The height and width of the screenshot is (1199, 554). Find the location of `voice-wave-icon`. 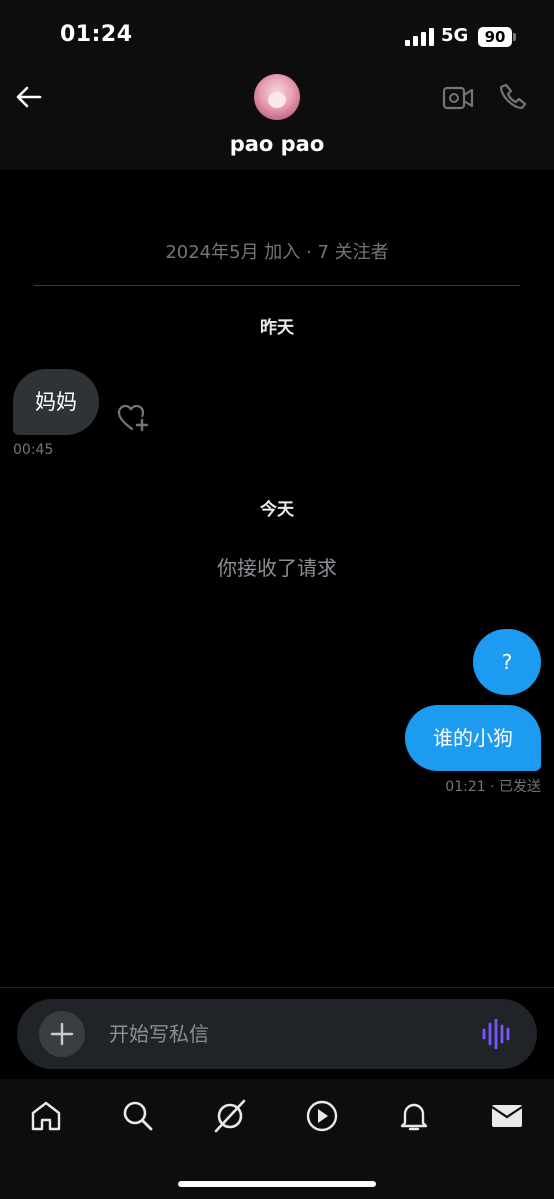

voice-wave-icon is located at coordinates (497, 1034).